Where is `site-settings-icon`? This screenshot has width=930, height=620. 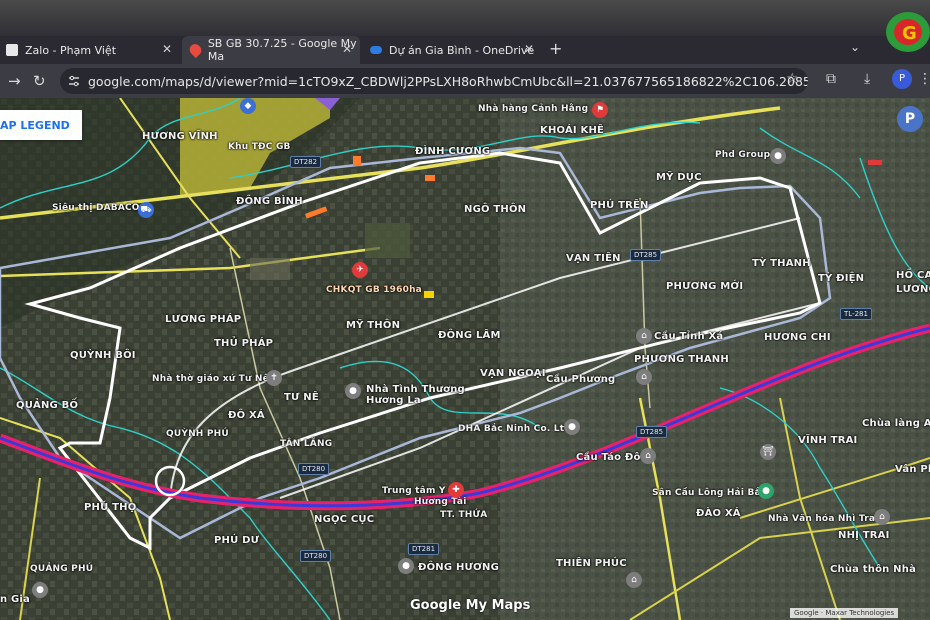
site-settings-icon is located at coordinates (74, 81).